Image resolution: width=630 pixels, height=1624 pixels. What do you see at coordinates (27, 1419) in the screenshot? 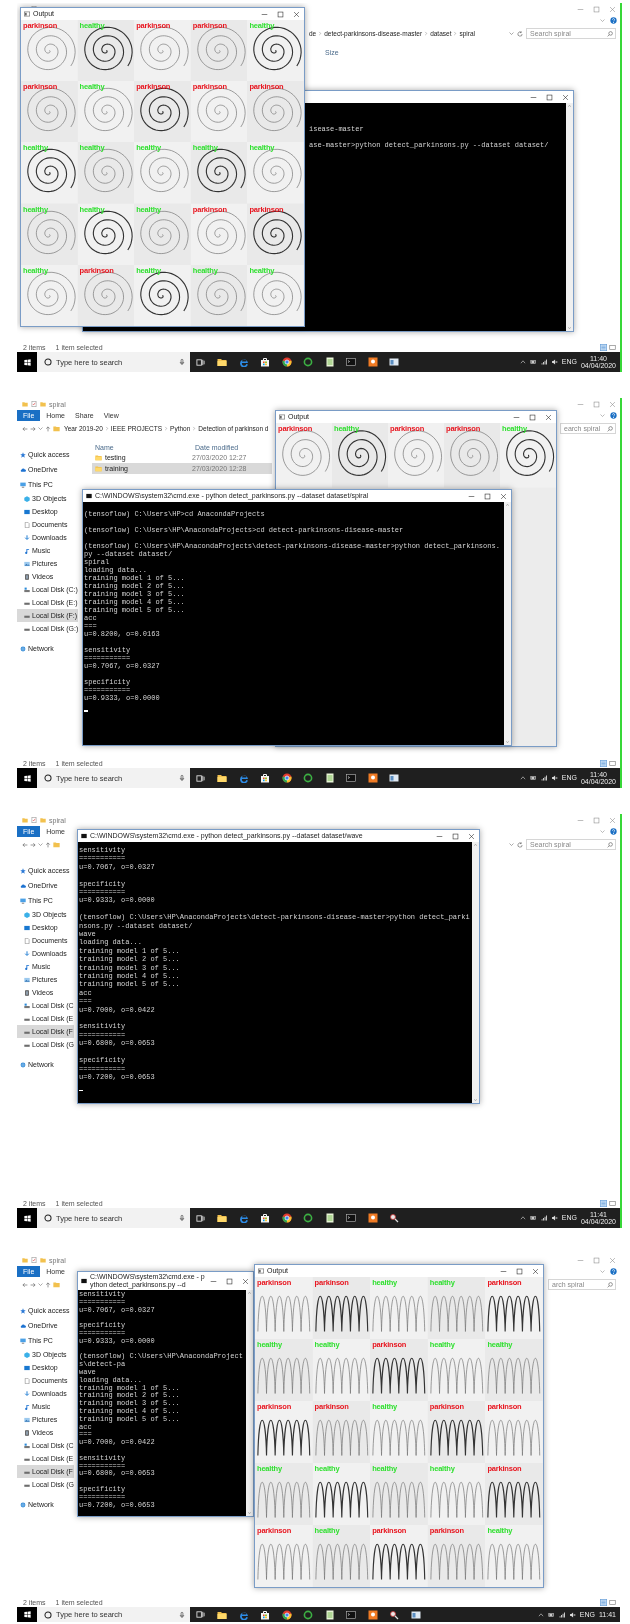
I see `picture-icon` at bounding box center [27, 1419].